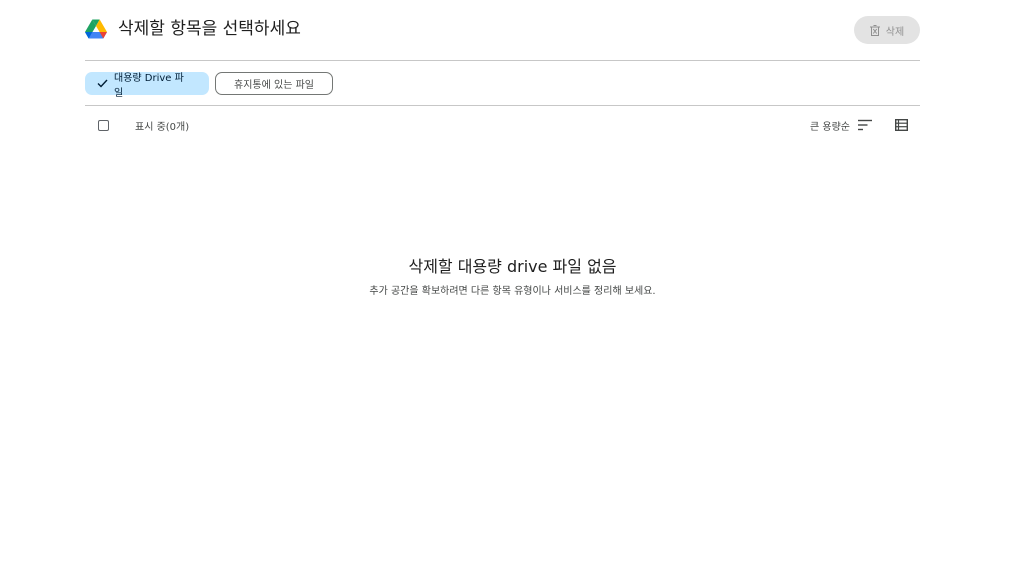 This screenshot has width=1025, height=579. I want to click on list-view-icon, so click(901, 125).